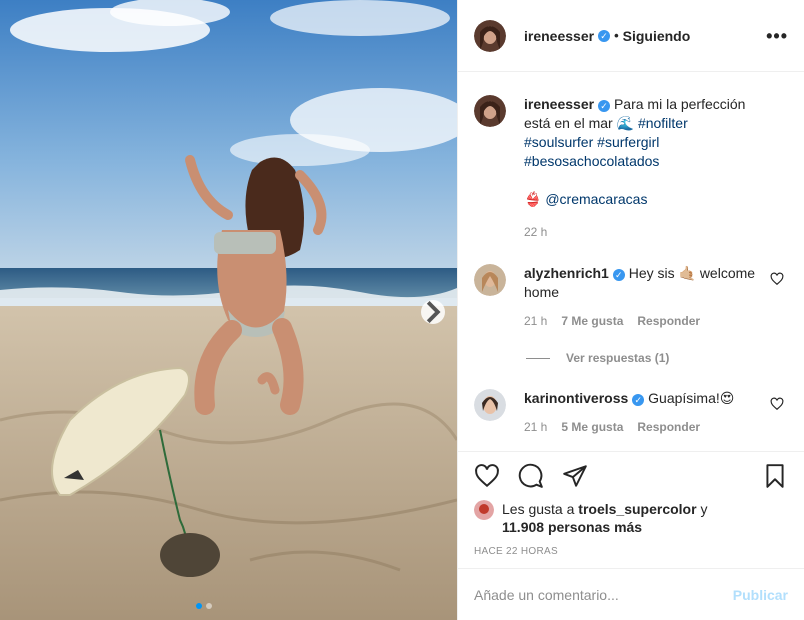  I want to click on comment-bubble-icon, so click(531, 476).